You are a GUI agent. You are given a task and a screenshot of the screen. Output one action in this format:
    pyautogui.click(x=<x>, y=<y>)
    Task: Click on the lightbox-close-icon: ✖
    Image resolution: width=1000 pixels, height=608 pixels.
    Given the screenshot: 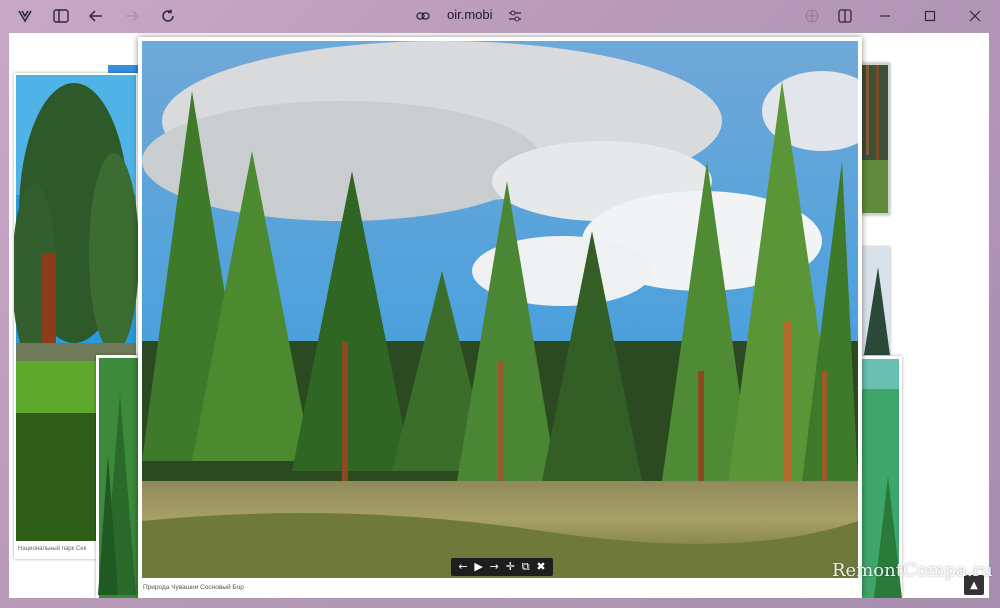 What is the action you would take?
    pyautogui.click(x=540, y=567)
    